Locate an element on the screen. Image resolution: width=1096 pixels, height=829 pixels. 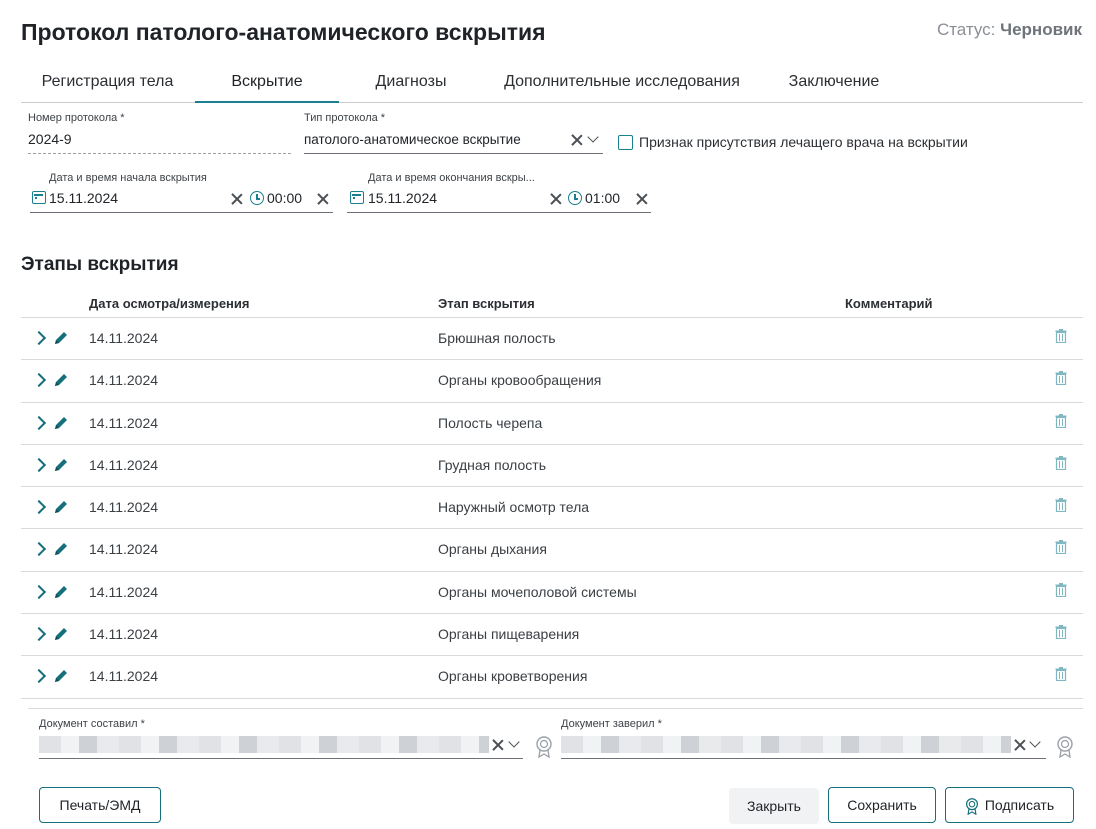
end-date-input: 15.11.2024 is located at coordinates (402, 198).